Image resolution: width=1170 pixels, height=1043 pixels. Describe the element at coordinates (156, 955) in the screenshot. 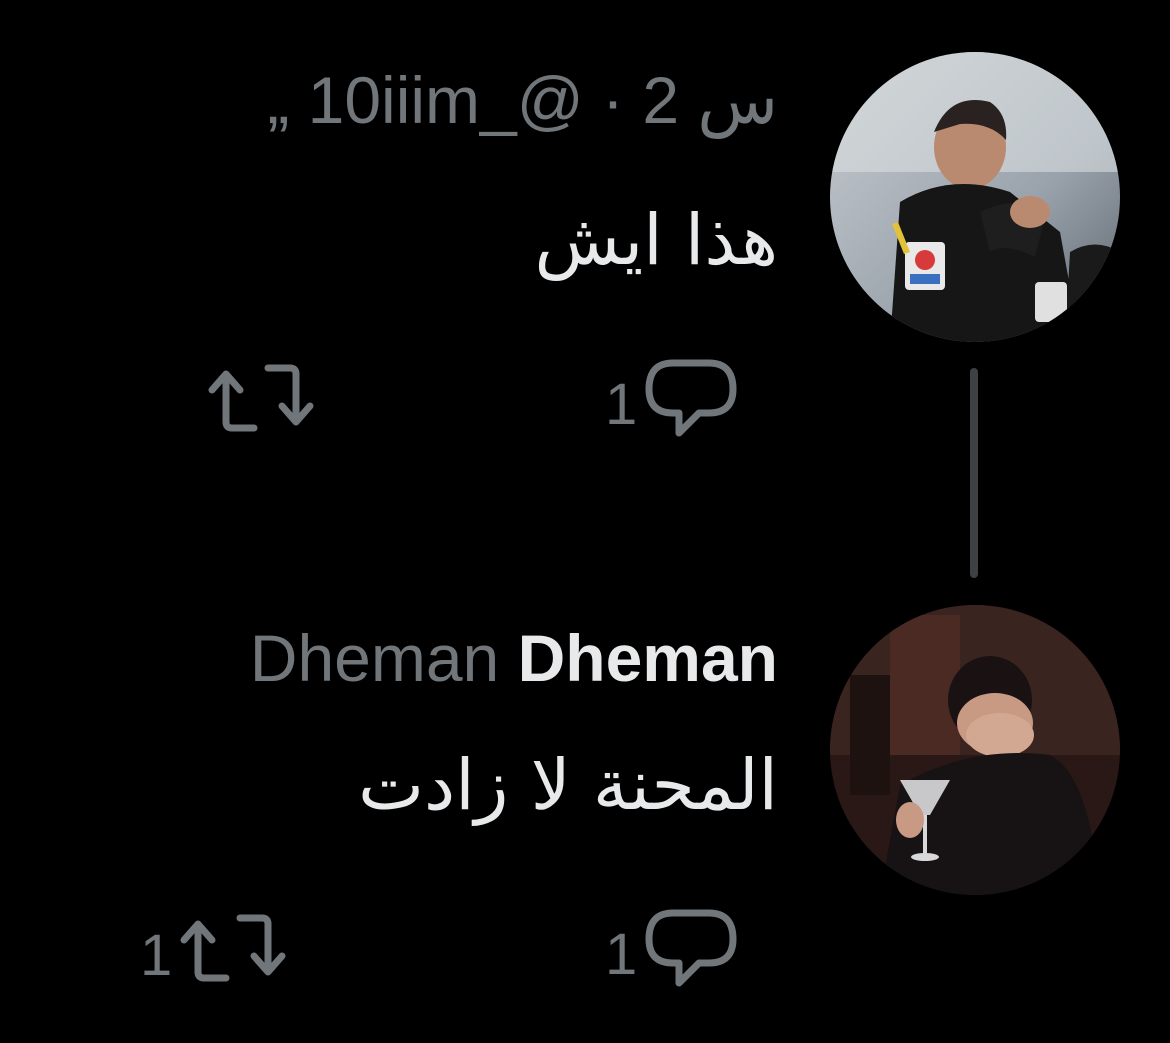

I see `retweet-count: 1` at that location.